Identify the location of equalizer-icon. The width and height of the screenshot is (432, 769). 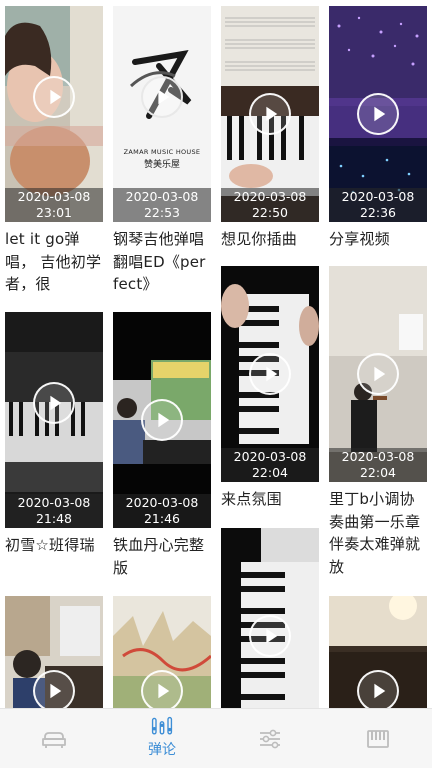
(162, 725).